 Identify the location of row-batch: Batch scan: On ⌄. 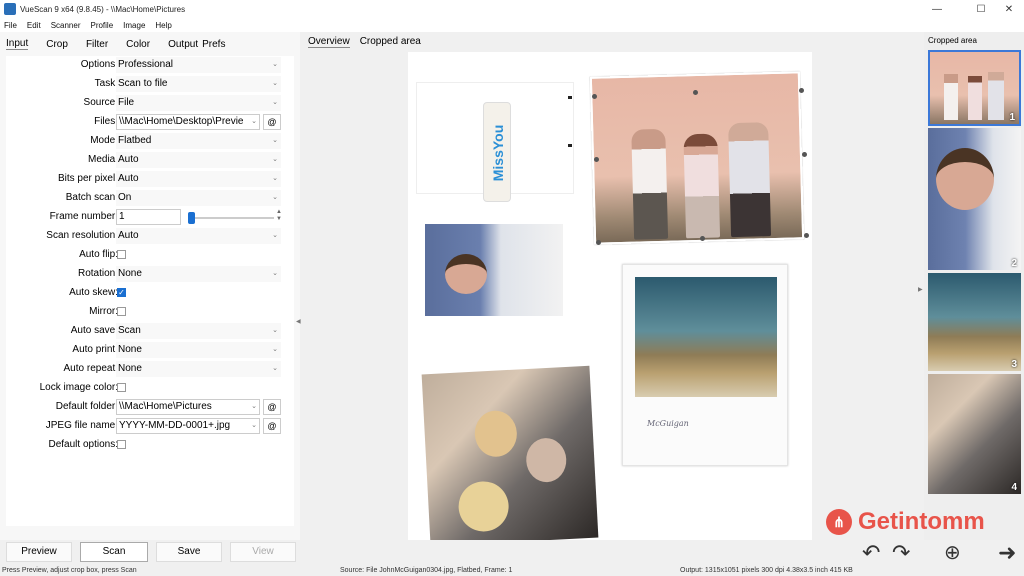
(150, 198).